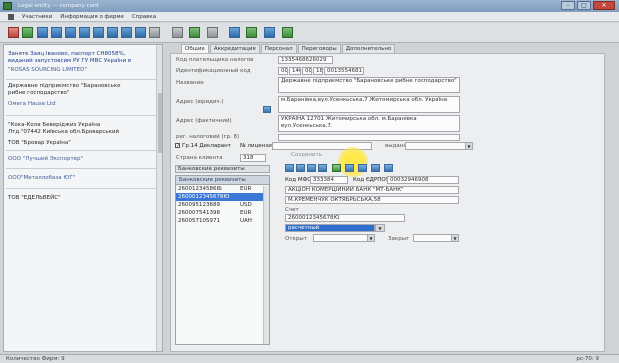  What do you see at coordinates (83, 159) in the screenshot?
I see `list-item: ООО "Лучший Экспортер"` at bounding box center [83, 159].